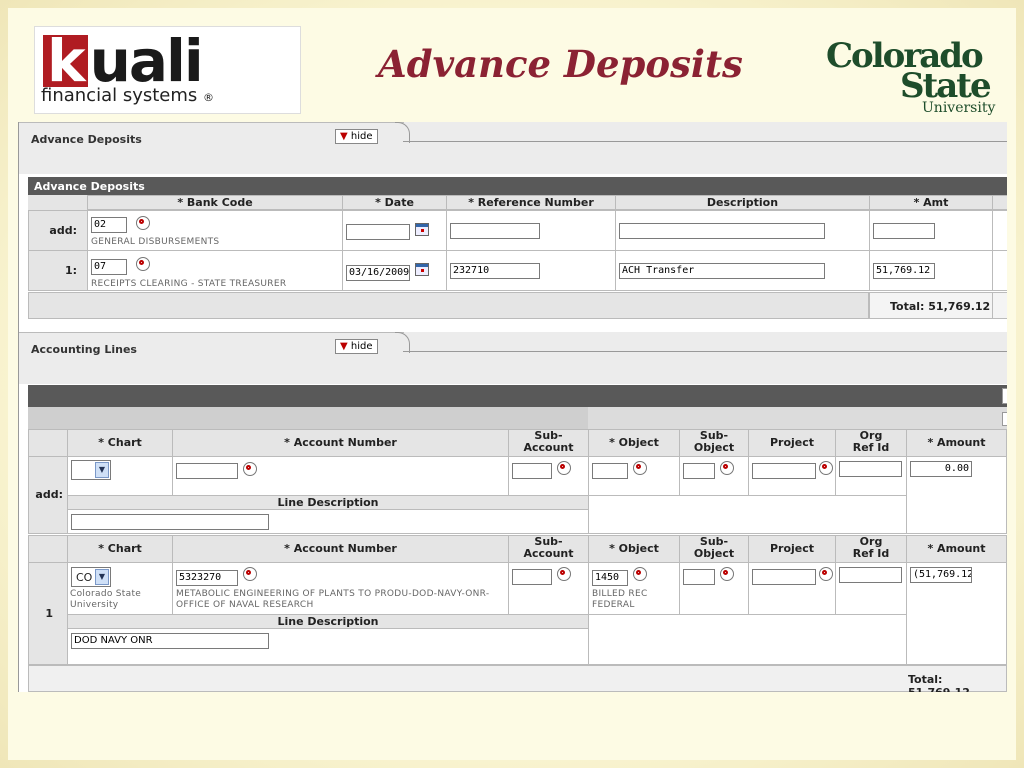  Describe the element at coordinates (495, 271) in the screenshot. I see `row1-reference-input: 232710` at that location.